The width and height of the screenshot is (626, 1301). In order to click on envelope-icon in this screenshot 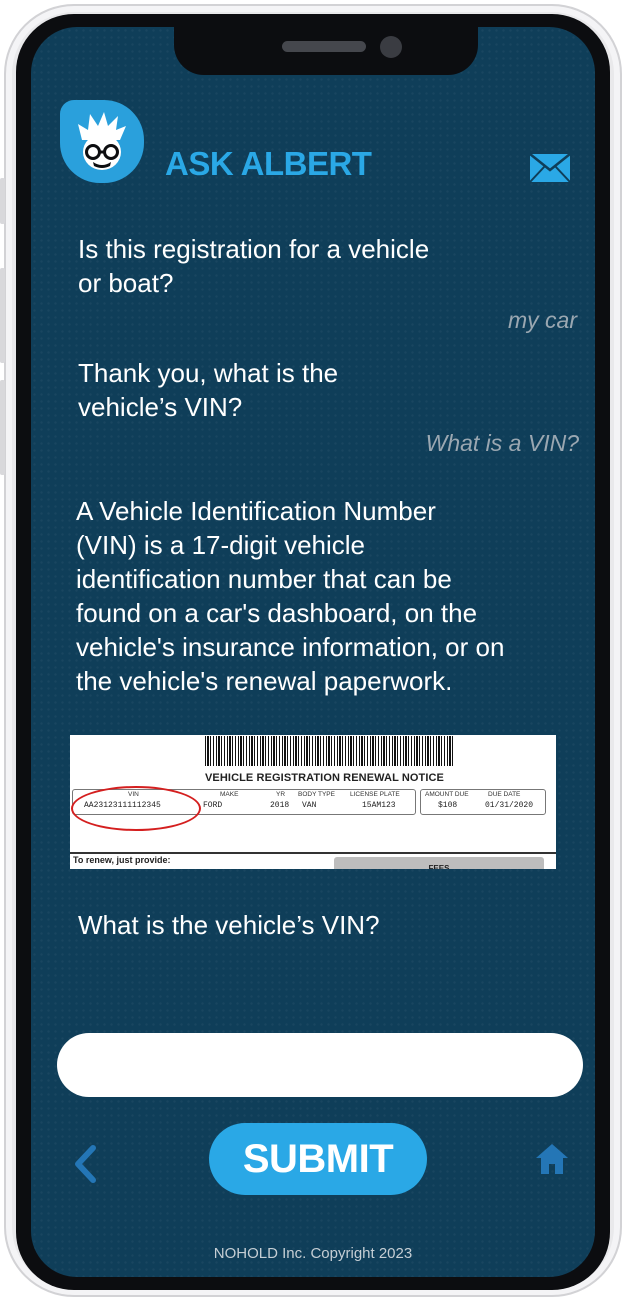, I will do `click(550, 170)`.